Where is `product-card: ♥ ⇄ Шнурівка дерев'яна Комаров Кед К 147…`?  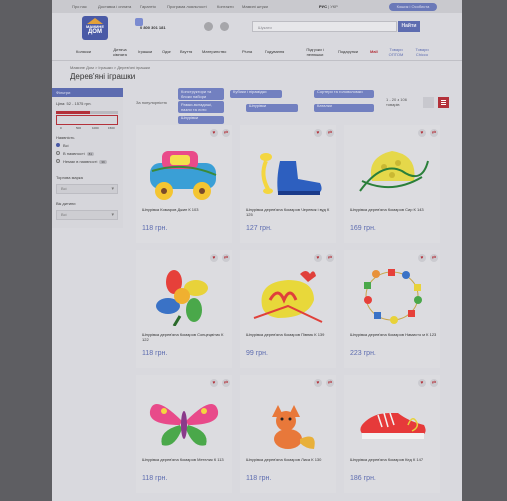
product-card: ♥ ⇄ Шнурівка дерев'яна Комаров Кед К 147… is located at coordinates (392, 434).